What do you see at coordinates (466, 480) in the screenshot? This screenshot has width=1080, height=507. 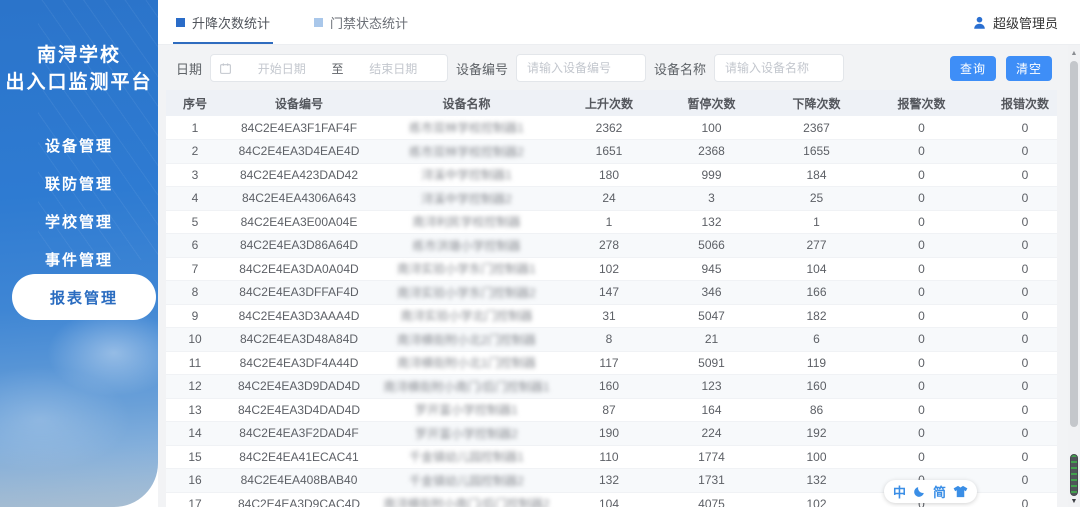 I see `cell-device-name: 千金镇幼儿园控制器2` at bounding box center [466, 480].